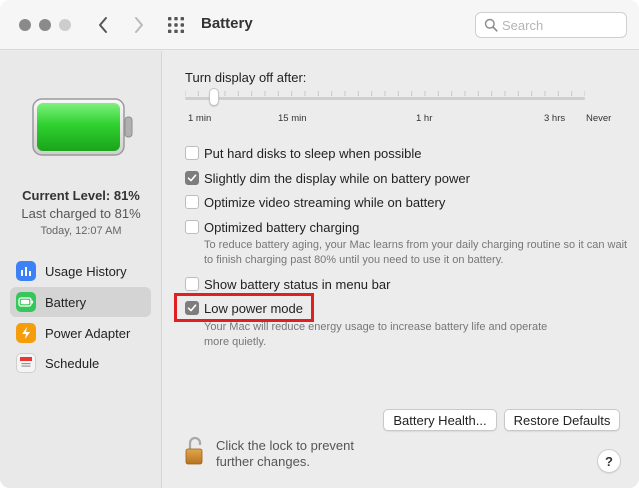 The image size is (639, 488). I want to click on sidebar-item-power-adapter: Power Adapter, so click(80, 333).